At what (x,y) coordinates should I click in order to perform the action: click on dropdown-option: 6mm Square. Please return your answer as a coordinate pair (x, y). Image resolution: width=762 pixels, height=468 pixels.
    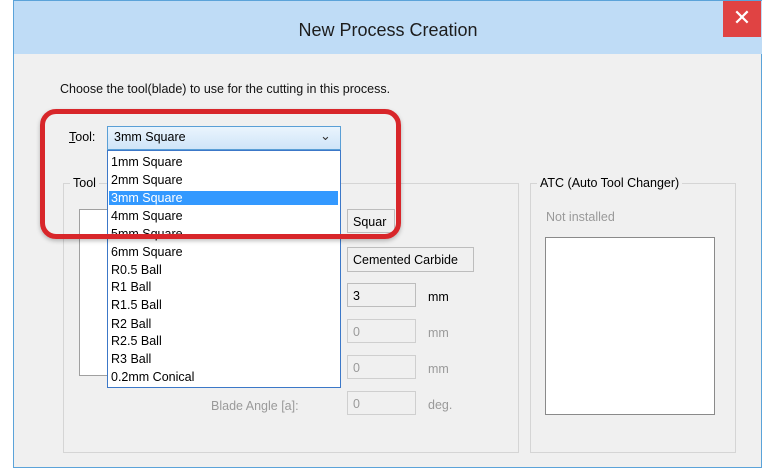
    Looking at the image, I should click on (223, 252).